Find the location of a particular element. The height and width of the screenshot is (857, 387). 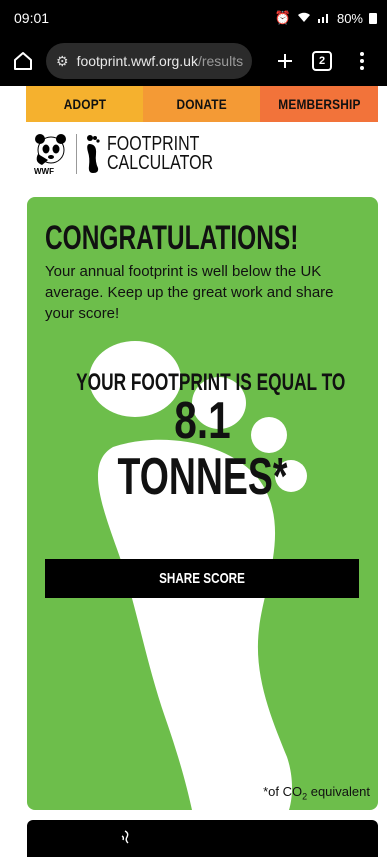

footprint-value: 8.1 is located at coordinates (202, 421).